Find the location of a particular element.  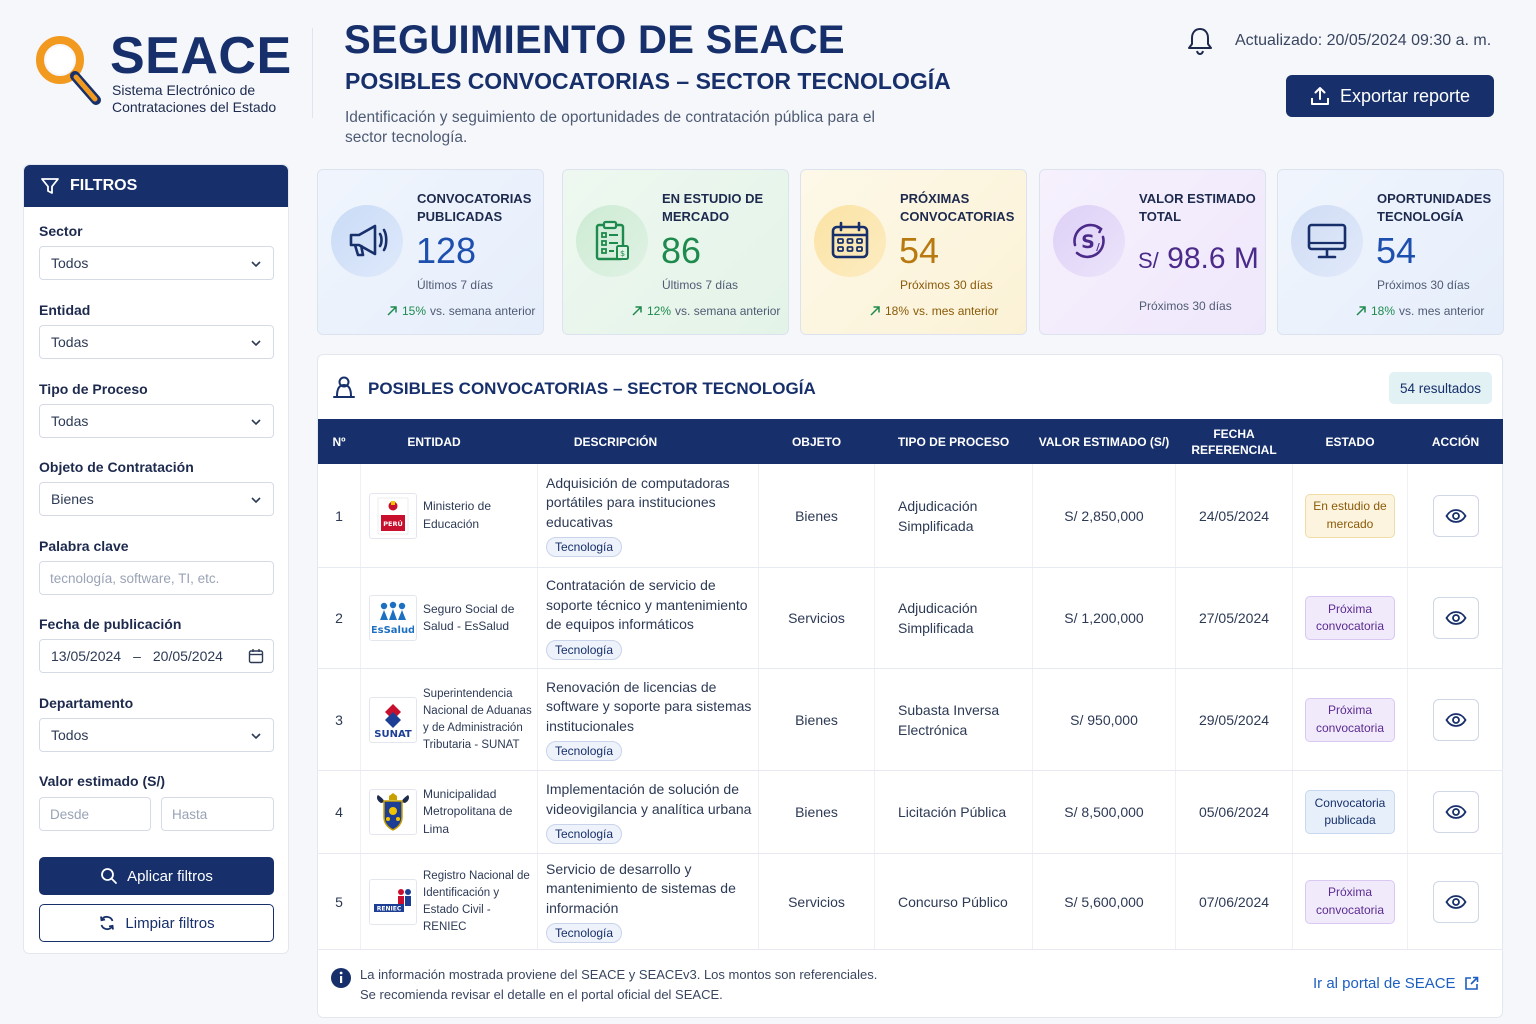

row-valor: S/ 2,850,000 is located at coordinates (1104, 515).